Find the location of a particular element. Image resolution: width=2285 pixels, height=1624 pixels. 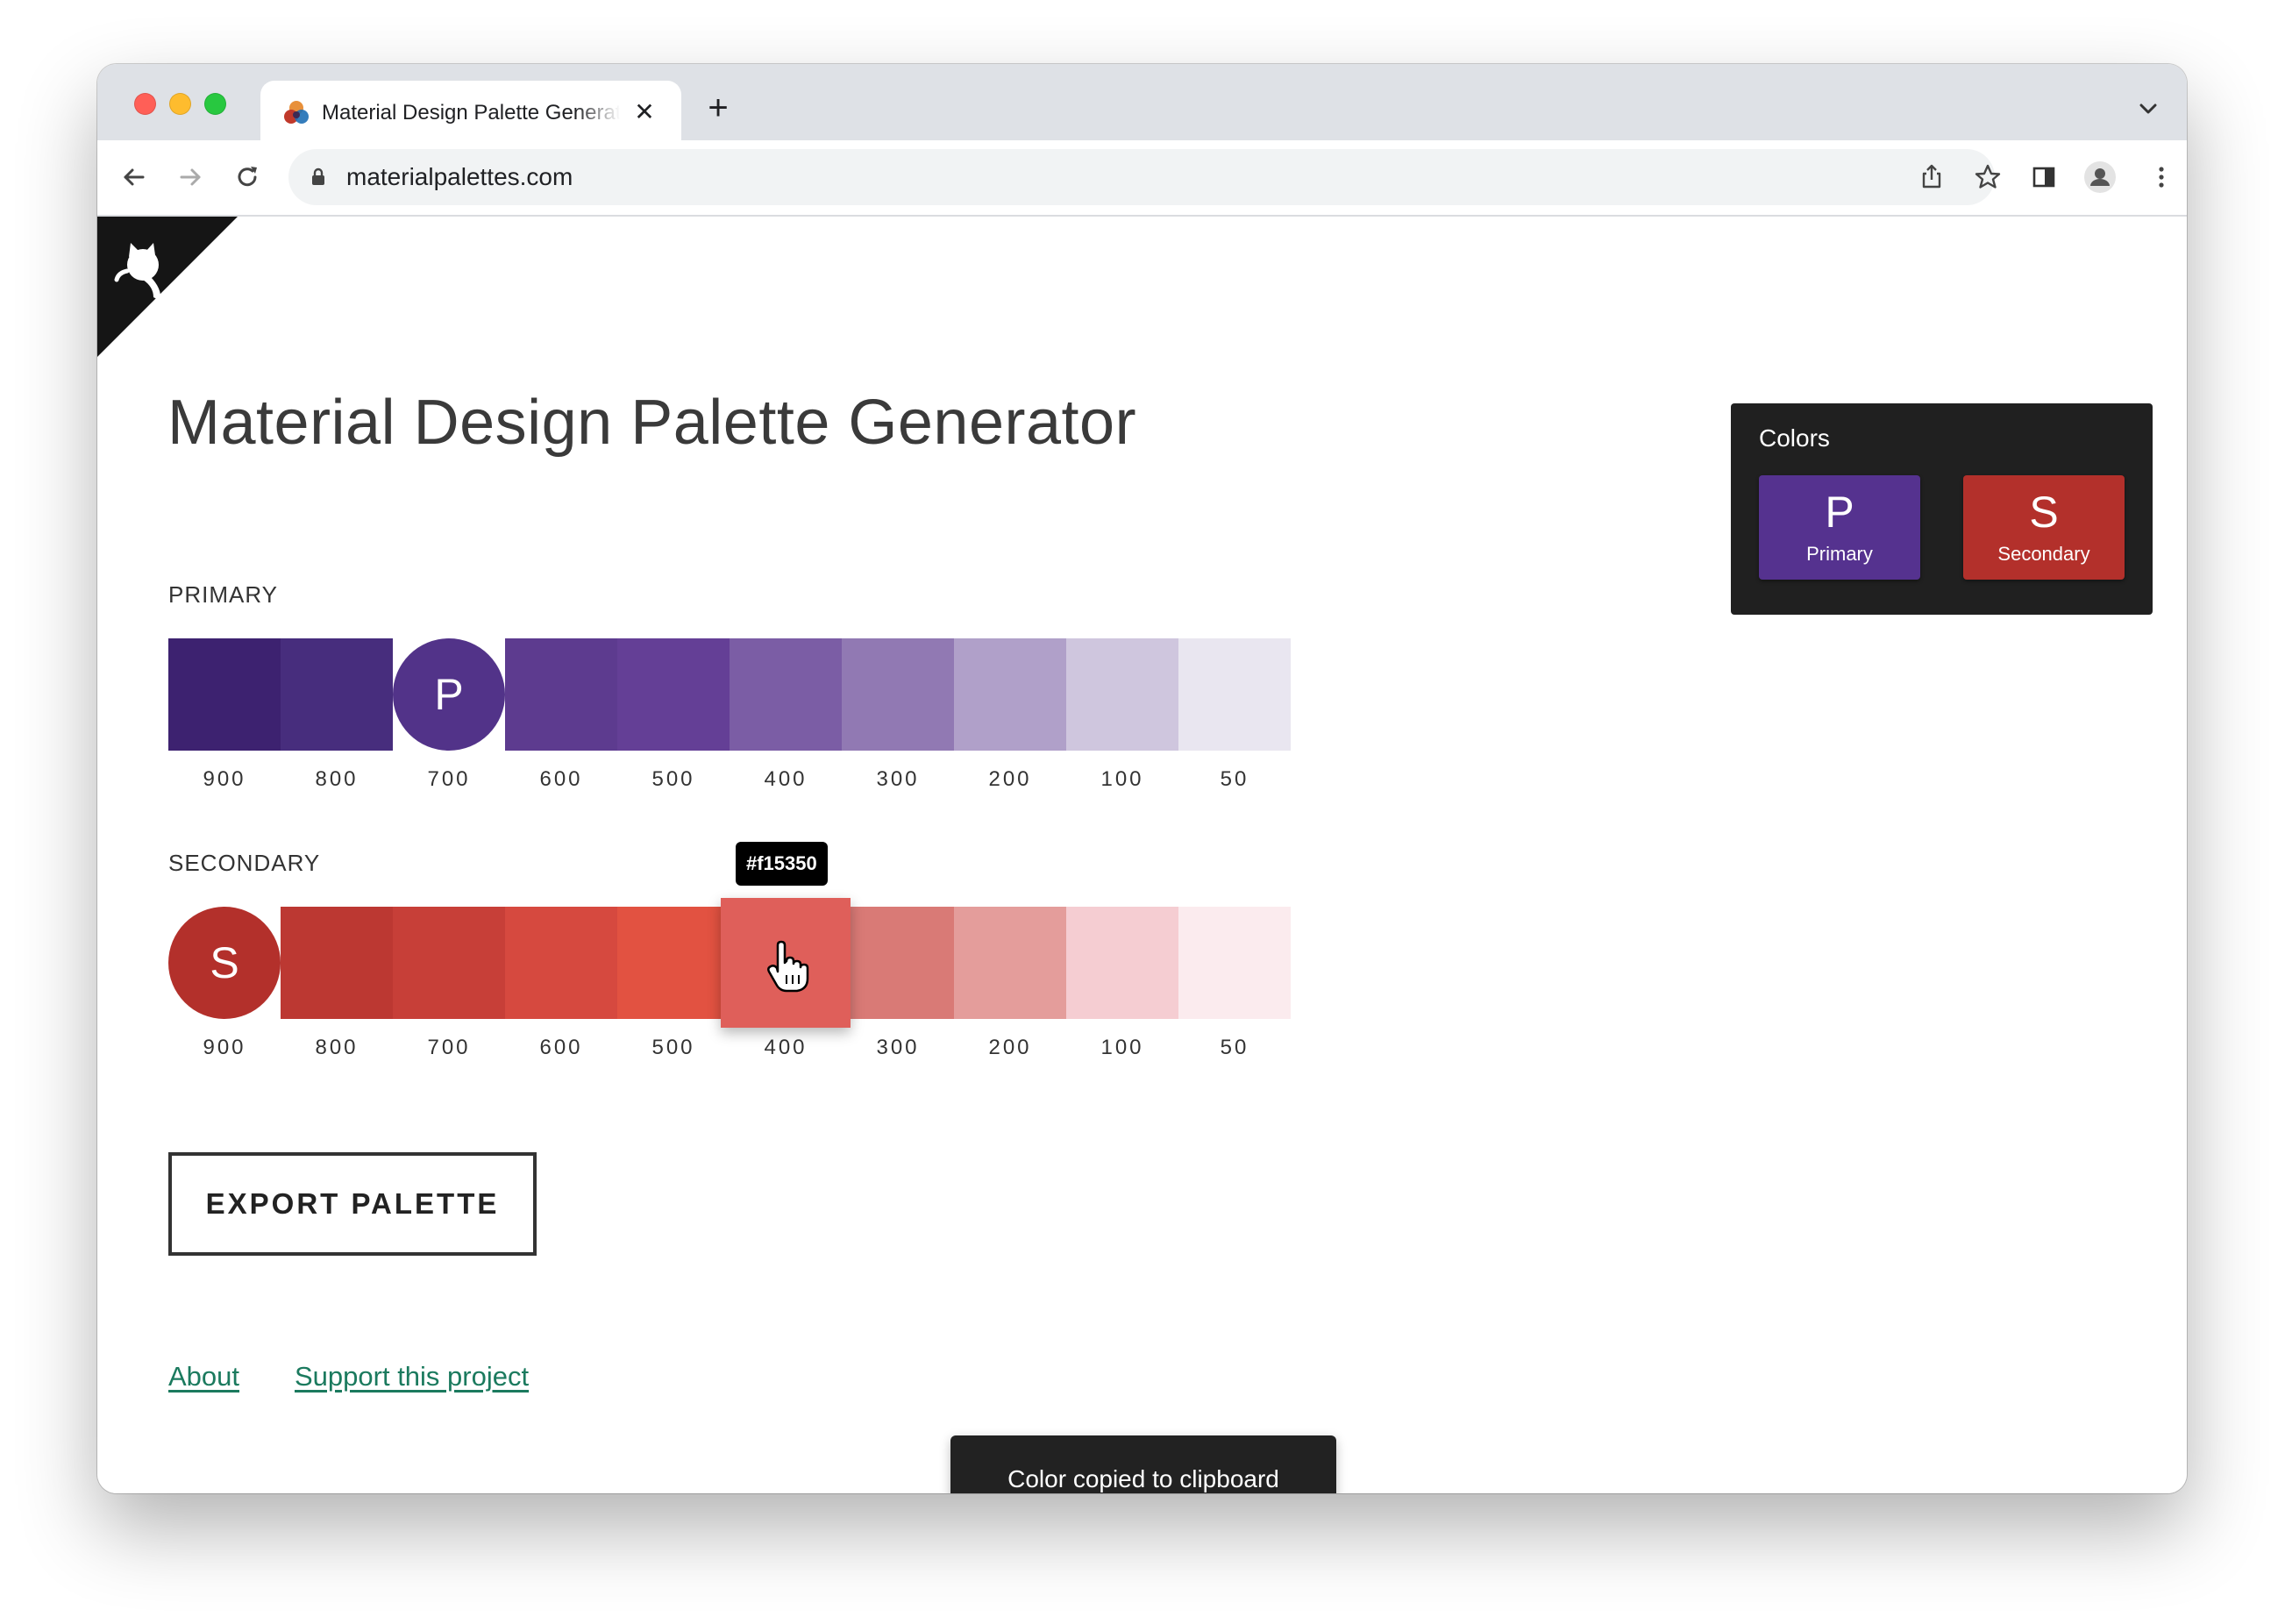

primary-shade-label-200: 200 is located at coordinates (1010, 779).